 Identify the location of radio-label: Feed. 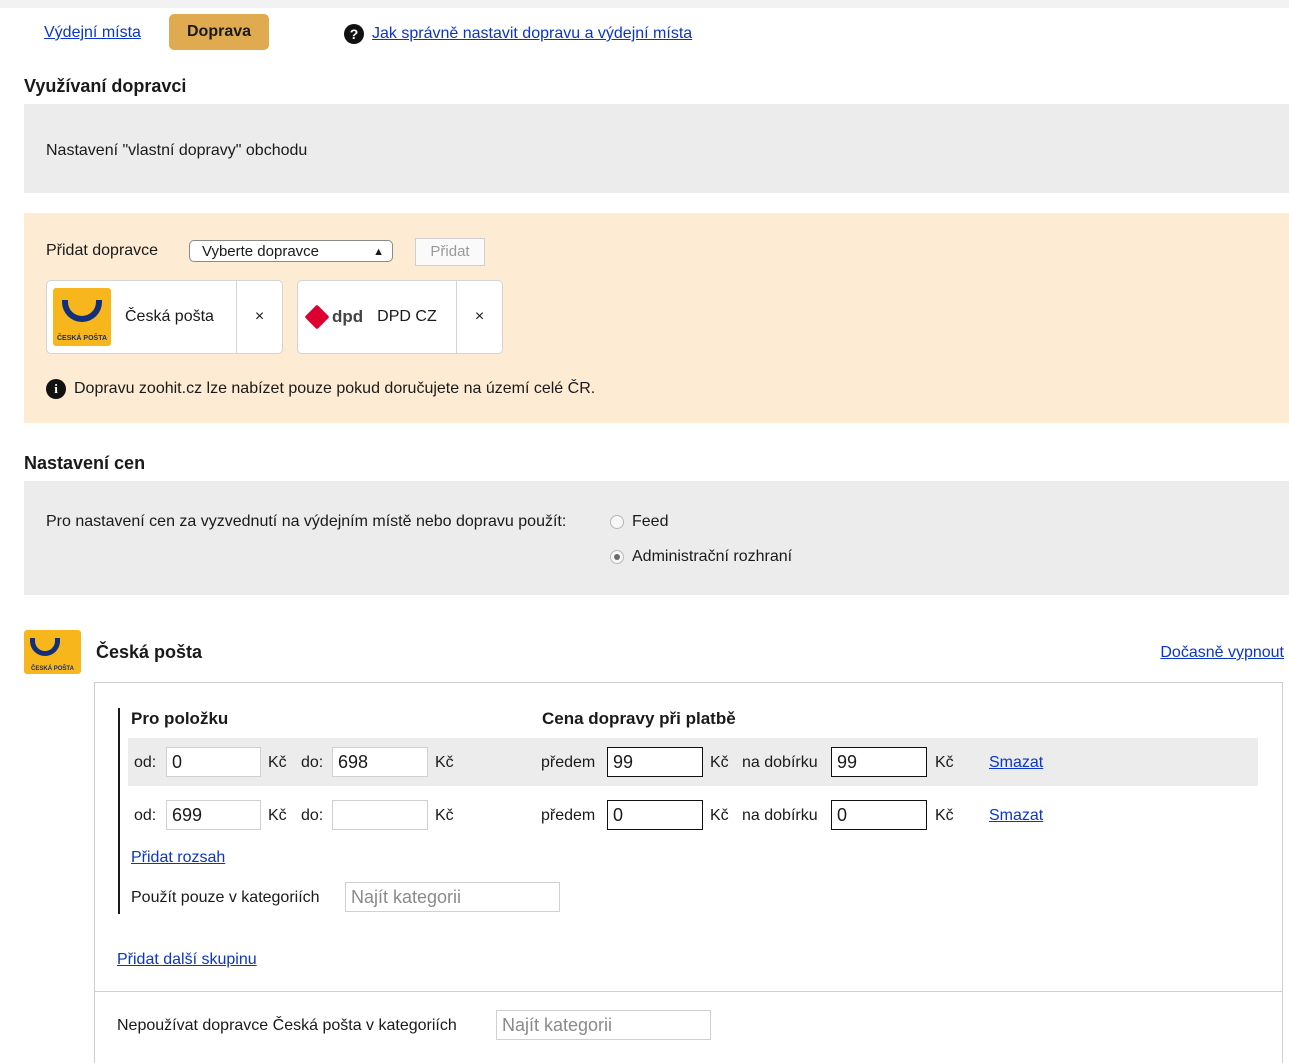
(650, 521).